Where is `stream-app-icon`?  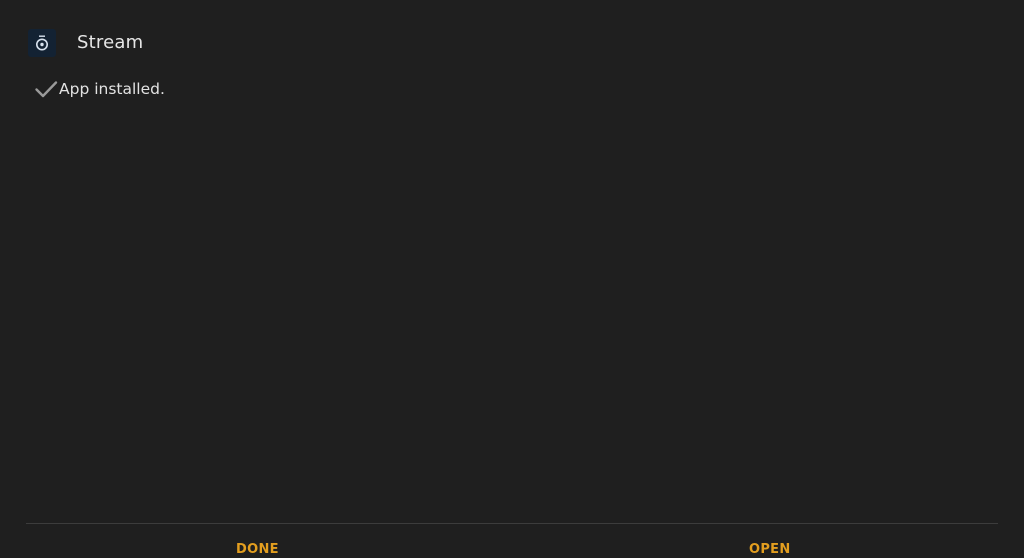 stream-app-icon is located at coordinates (42, 43).